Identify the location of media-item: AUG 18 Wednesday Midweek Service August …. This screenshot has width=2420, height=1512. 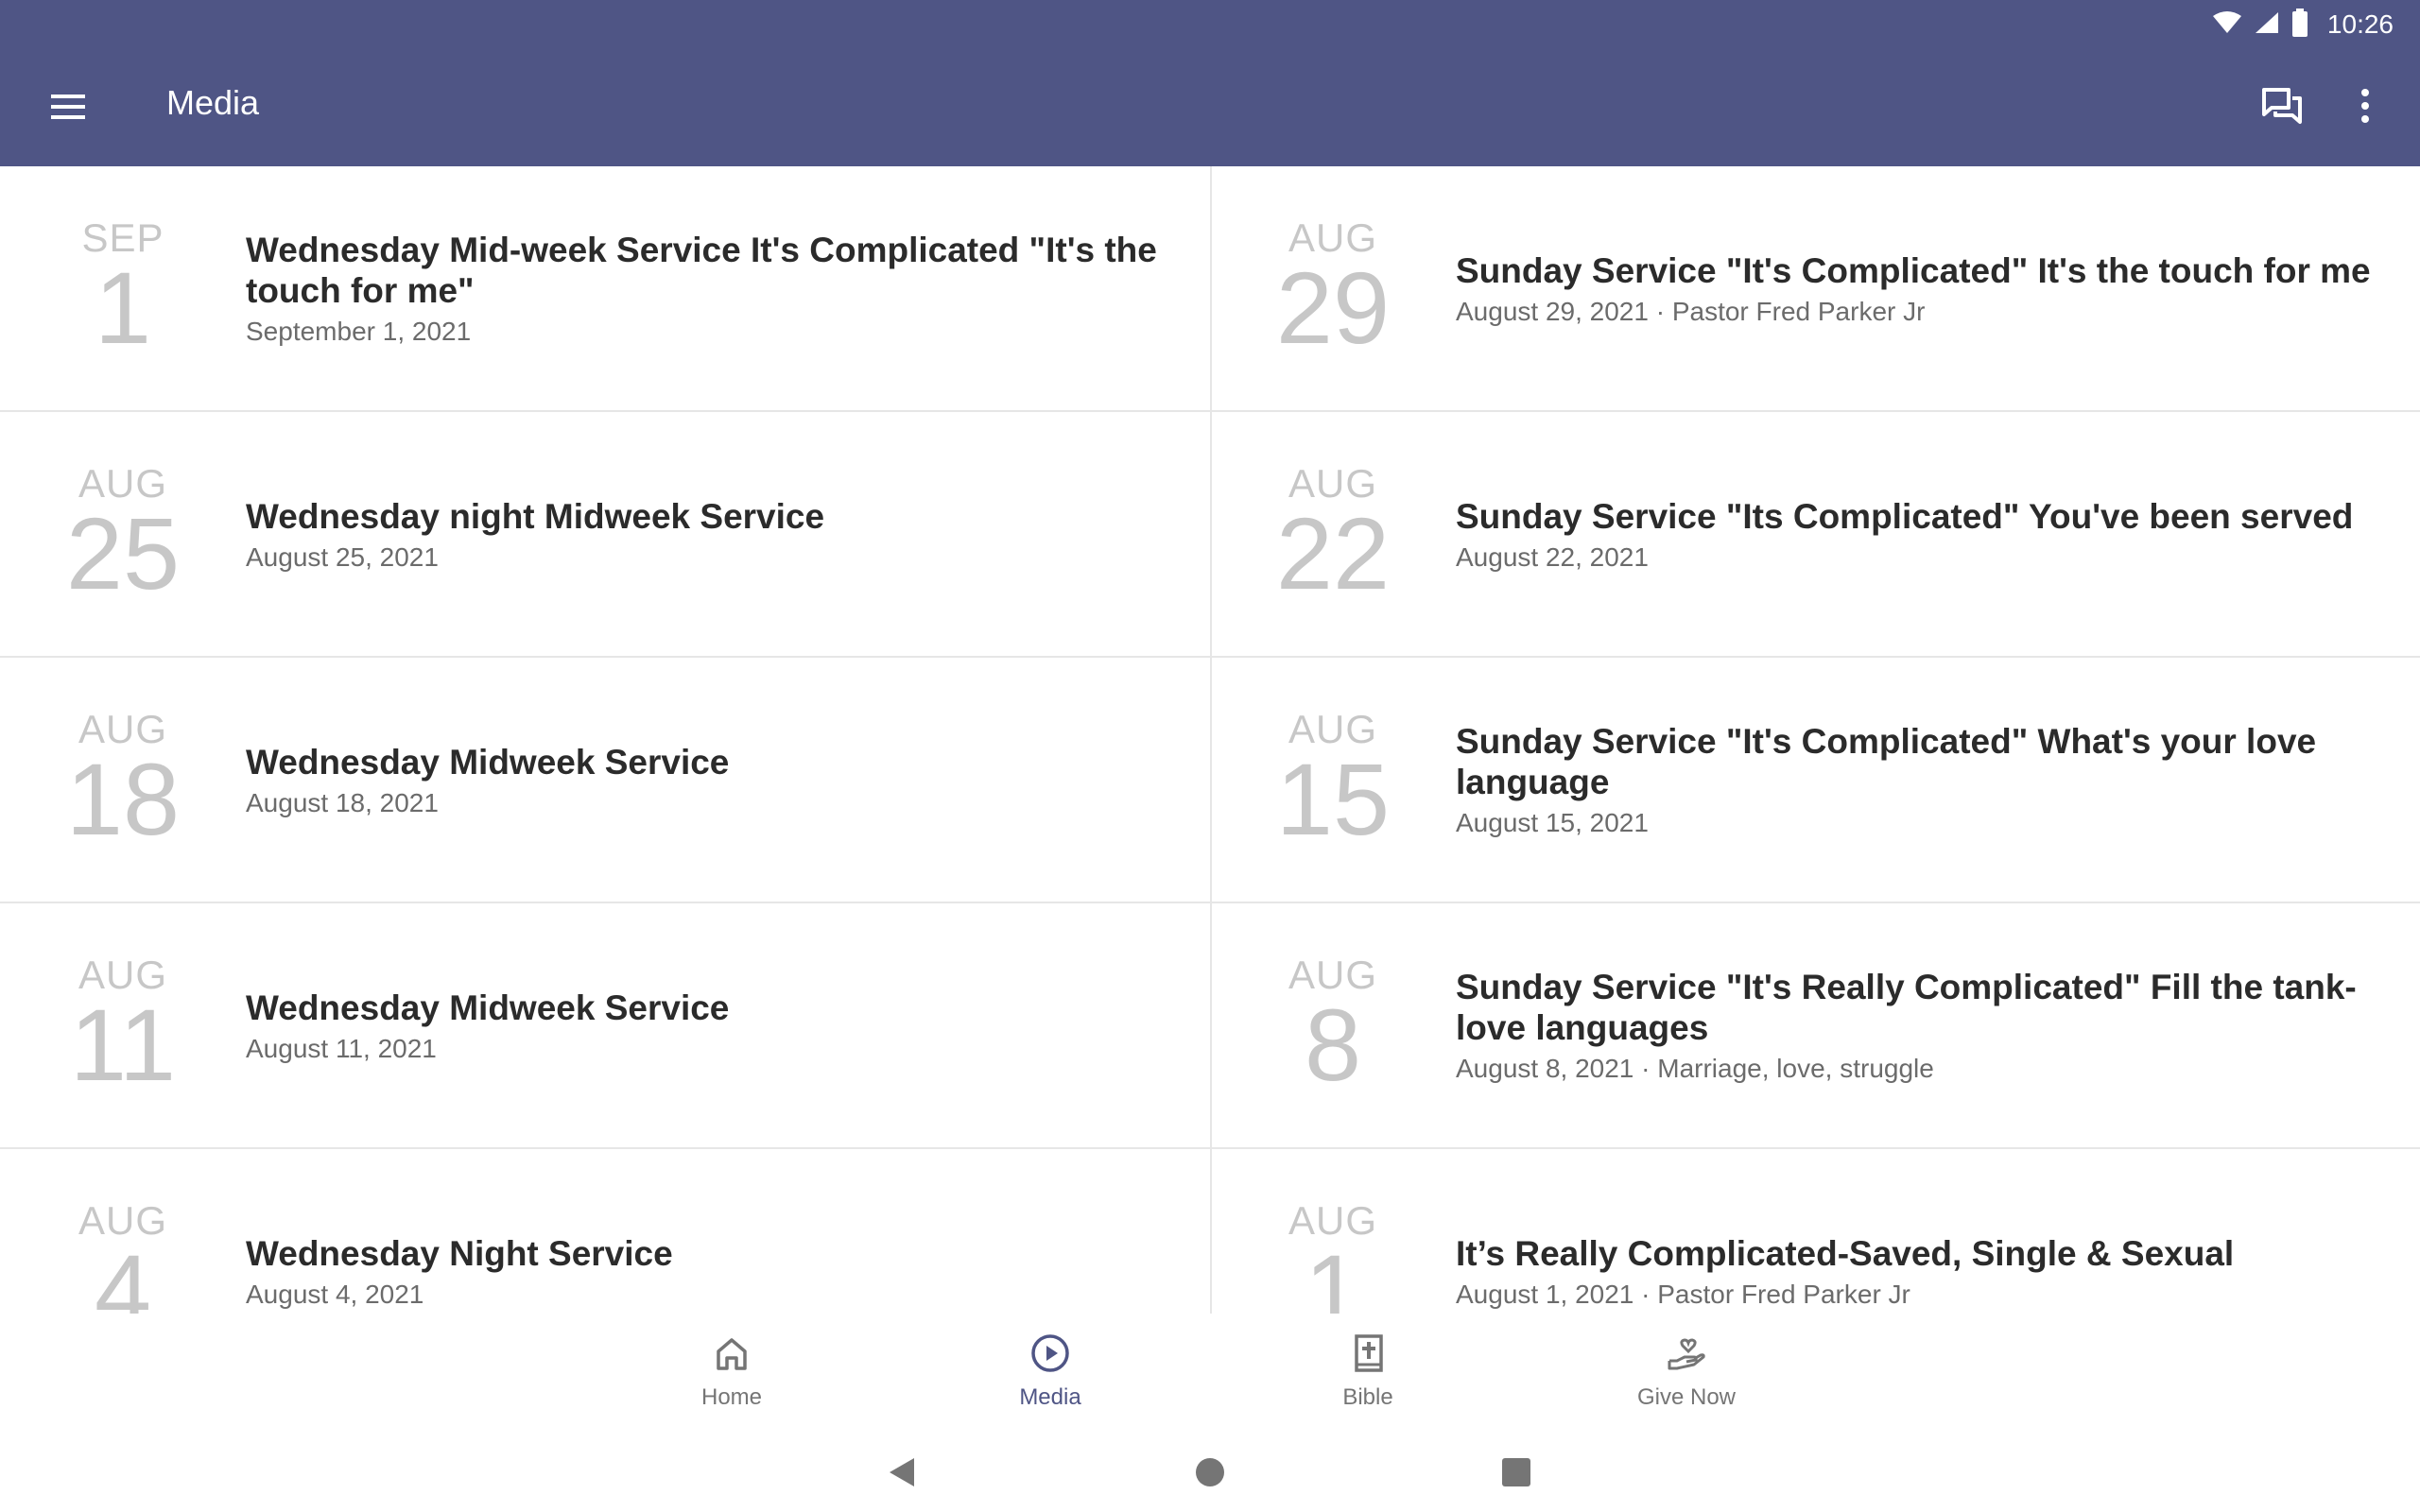
(605, 780).